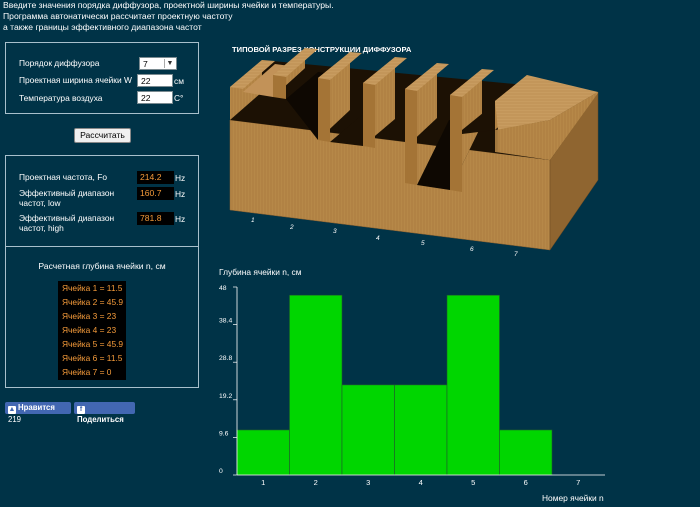  What do you see at coordinates (223, 288) in the screenshot?
I see `y-tick-label: 48` at bounding box center [223, 288].